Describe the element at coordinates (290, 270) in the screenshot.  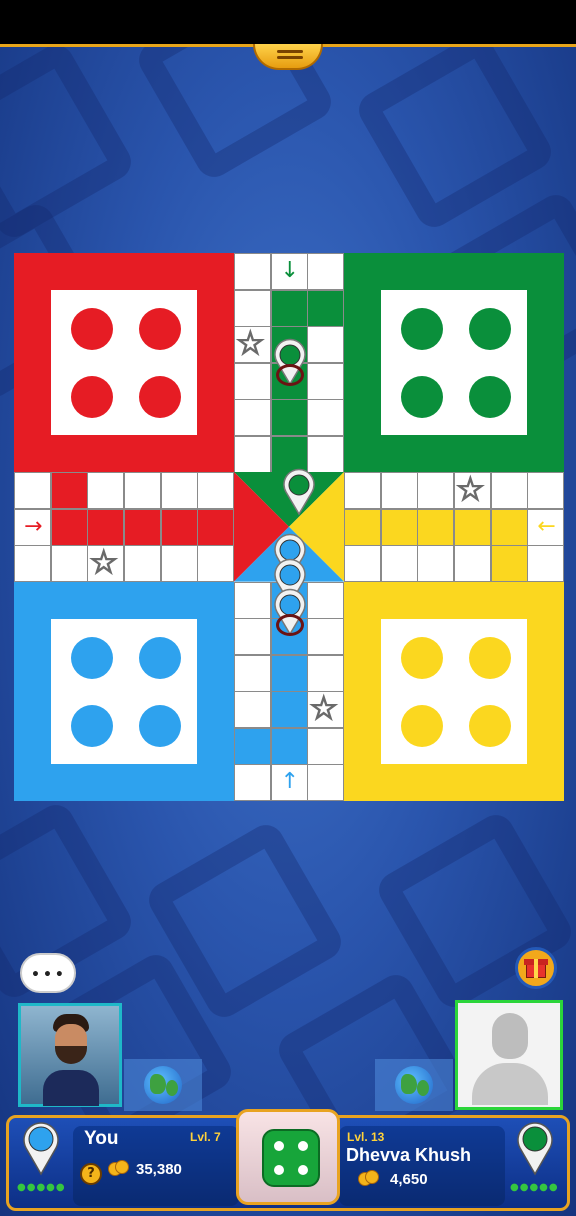
I see `entry-arrow-top-icon: ↓` at that location.